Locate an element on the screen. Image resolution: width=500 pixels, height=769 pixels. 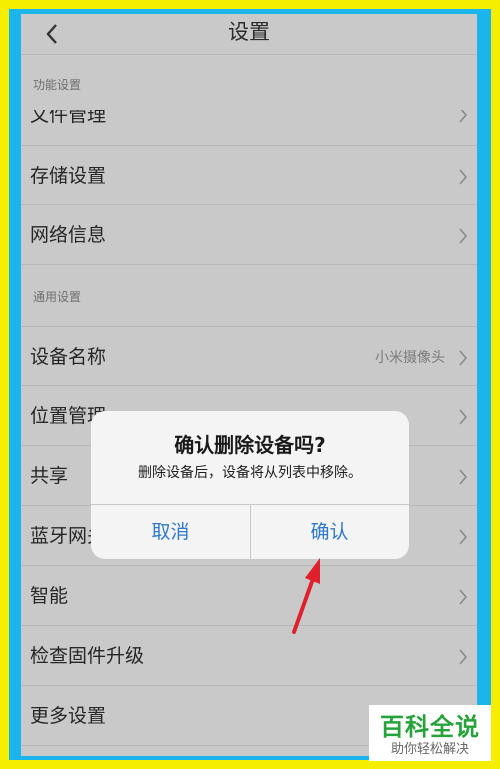
row-label: 更多设置 is located at coordinates (68, 716).